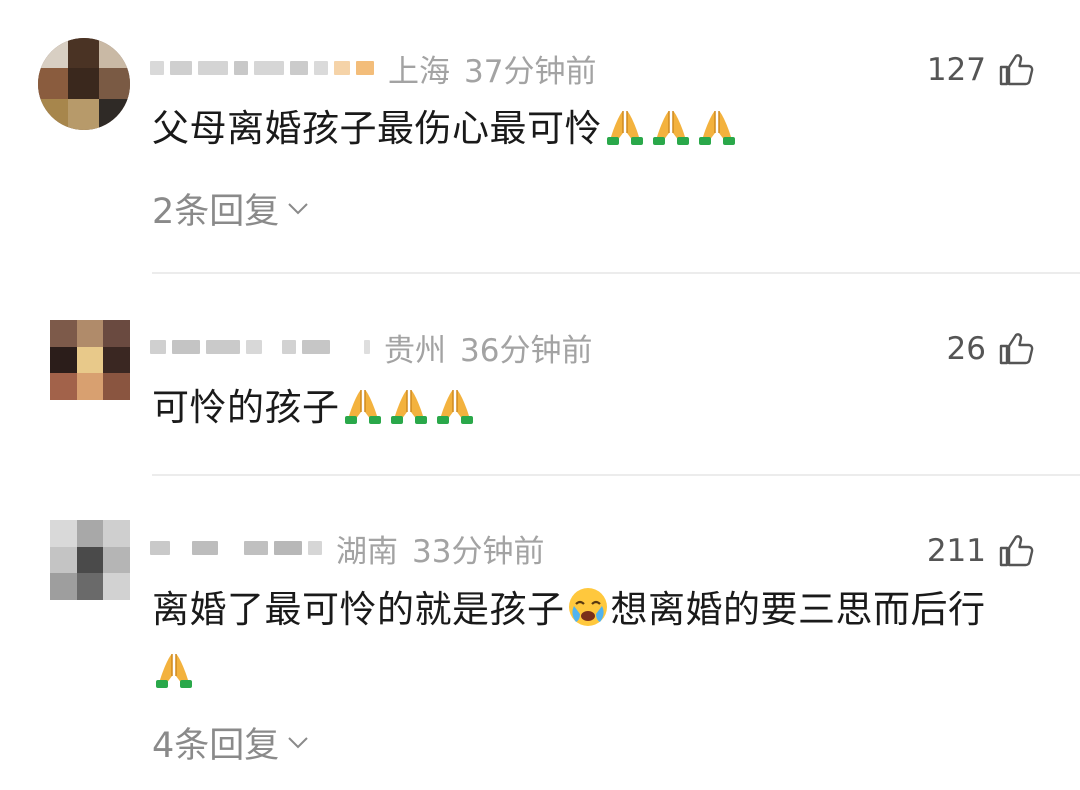 The height and width of the screenshot is (790, 1080). Describe the element at coordinates (530, 71) in the screenshot. I see `comment-time: 37分钟前` at that location.